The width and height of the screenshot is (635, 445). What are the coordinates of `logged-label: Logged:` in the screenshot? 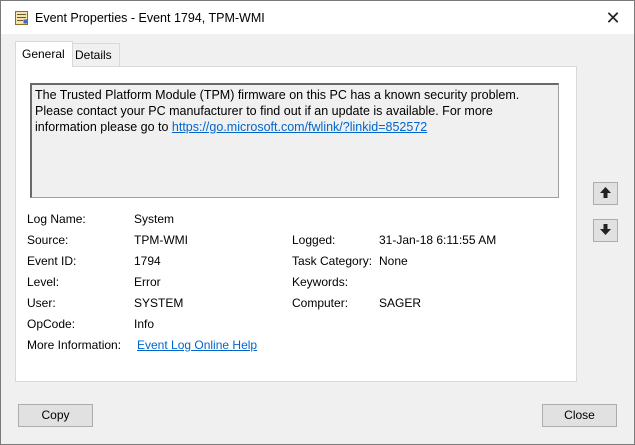 It's located at (314, 240).